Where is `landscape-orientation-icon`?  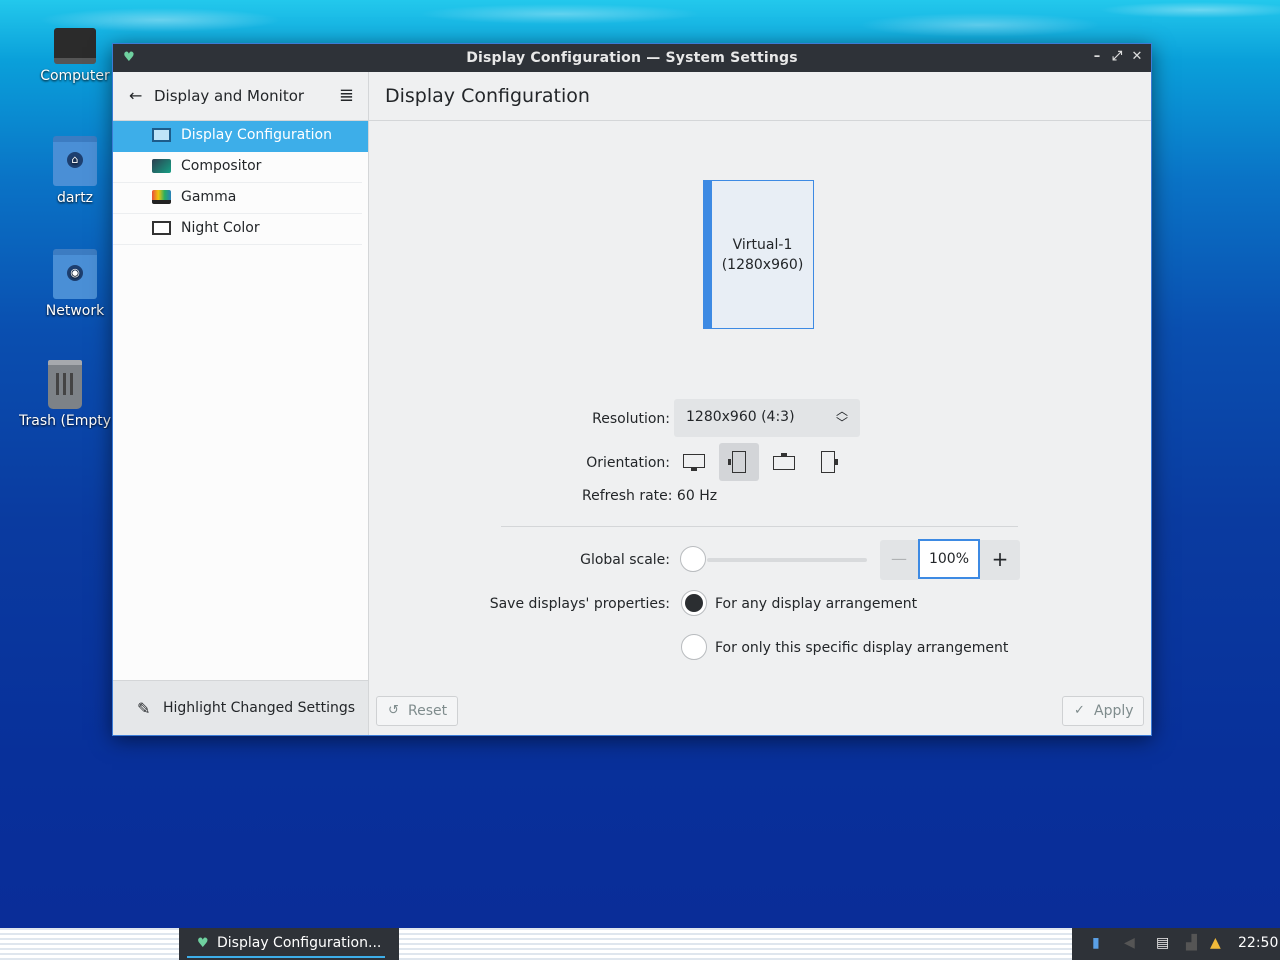 landscape-orientation-icon is located at coordinates (694, 461).